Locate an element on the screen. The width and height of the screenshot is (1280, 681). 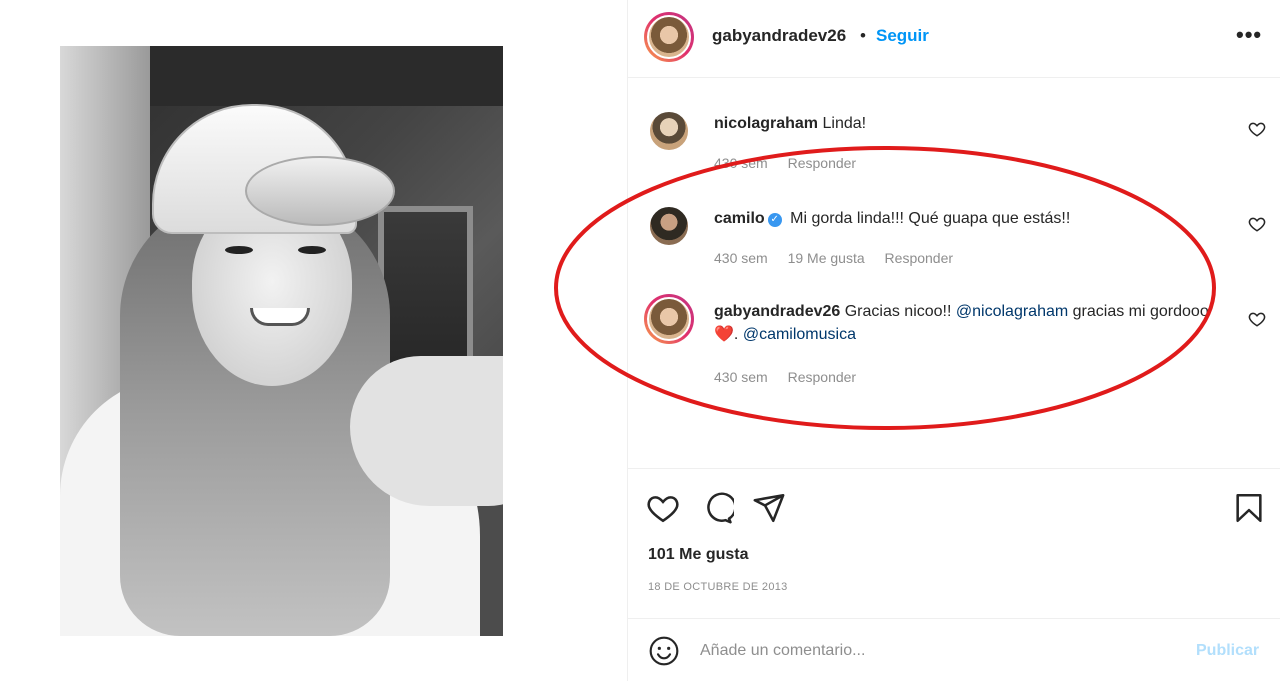
comment-input is located at coordinates (935, 651).